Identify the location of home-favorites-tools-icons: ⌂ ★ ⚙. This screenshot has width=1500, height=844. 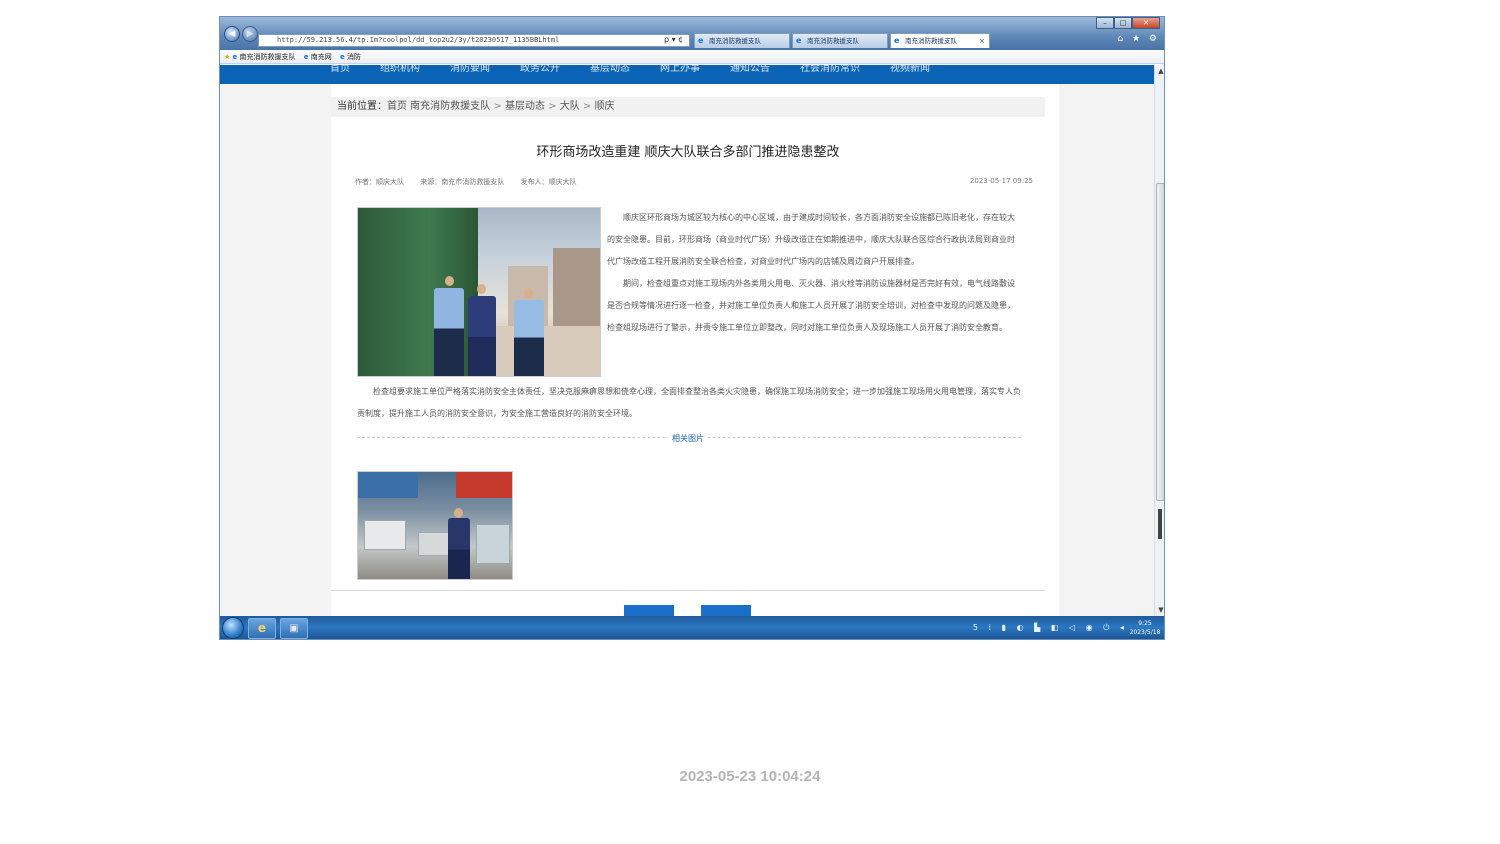
(1138, 39).